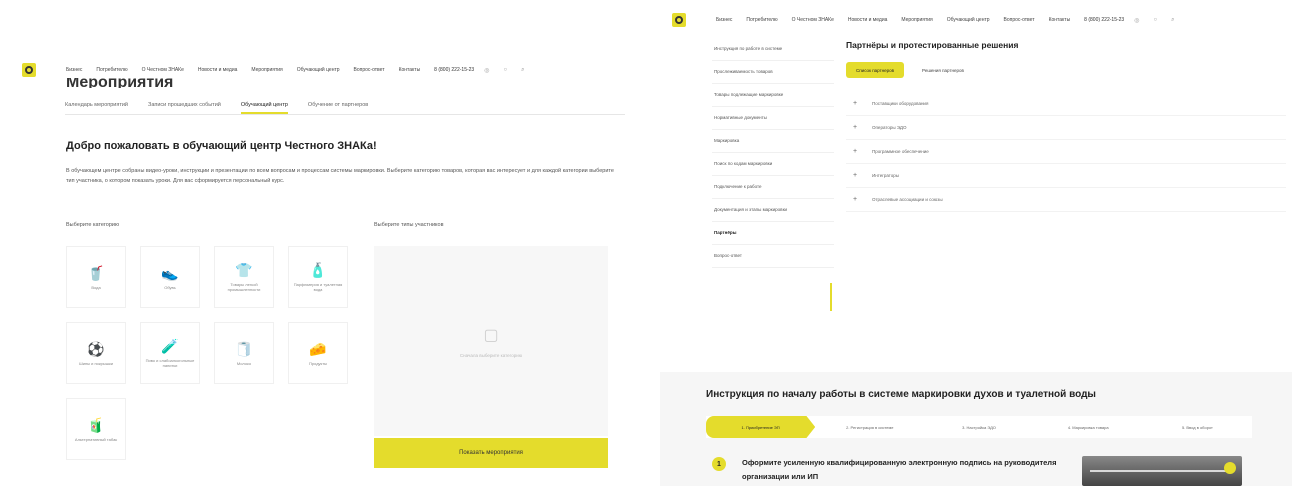  I want to click on category-card-products: 🧀 Продукты, so click(318, 353).